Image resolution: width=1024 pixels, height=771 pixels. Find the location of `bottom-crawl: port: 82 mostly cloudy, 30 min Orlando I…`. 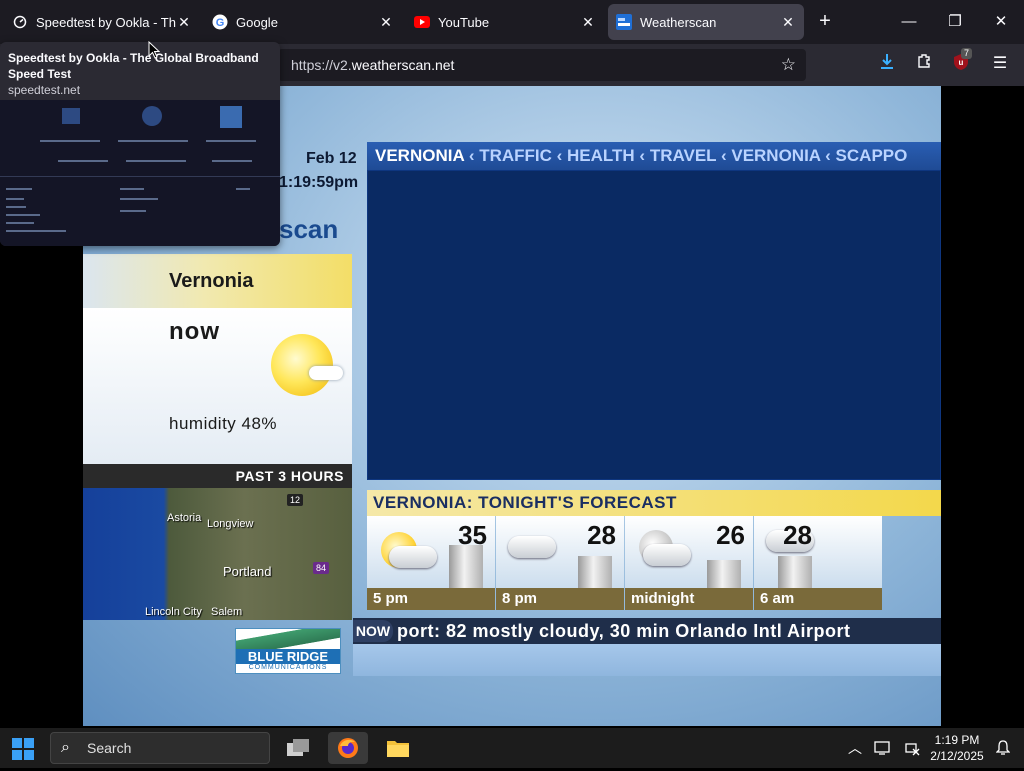

bottom-crawl: port: 82 mostly cloudy, 30 min Orlando I… is located at coordinates (647, 631).